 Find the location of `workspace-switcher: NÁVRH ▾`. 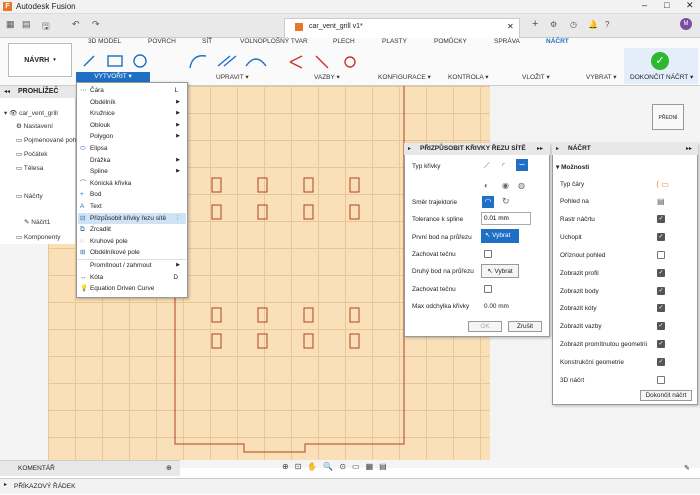

workspace-switcher: NÁVRH ▾ is located at coordinates (40, 60).